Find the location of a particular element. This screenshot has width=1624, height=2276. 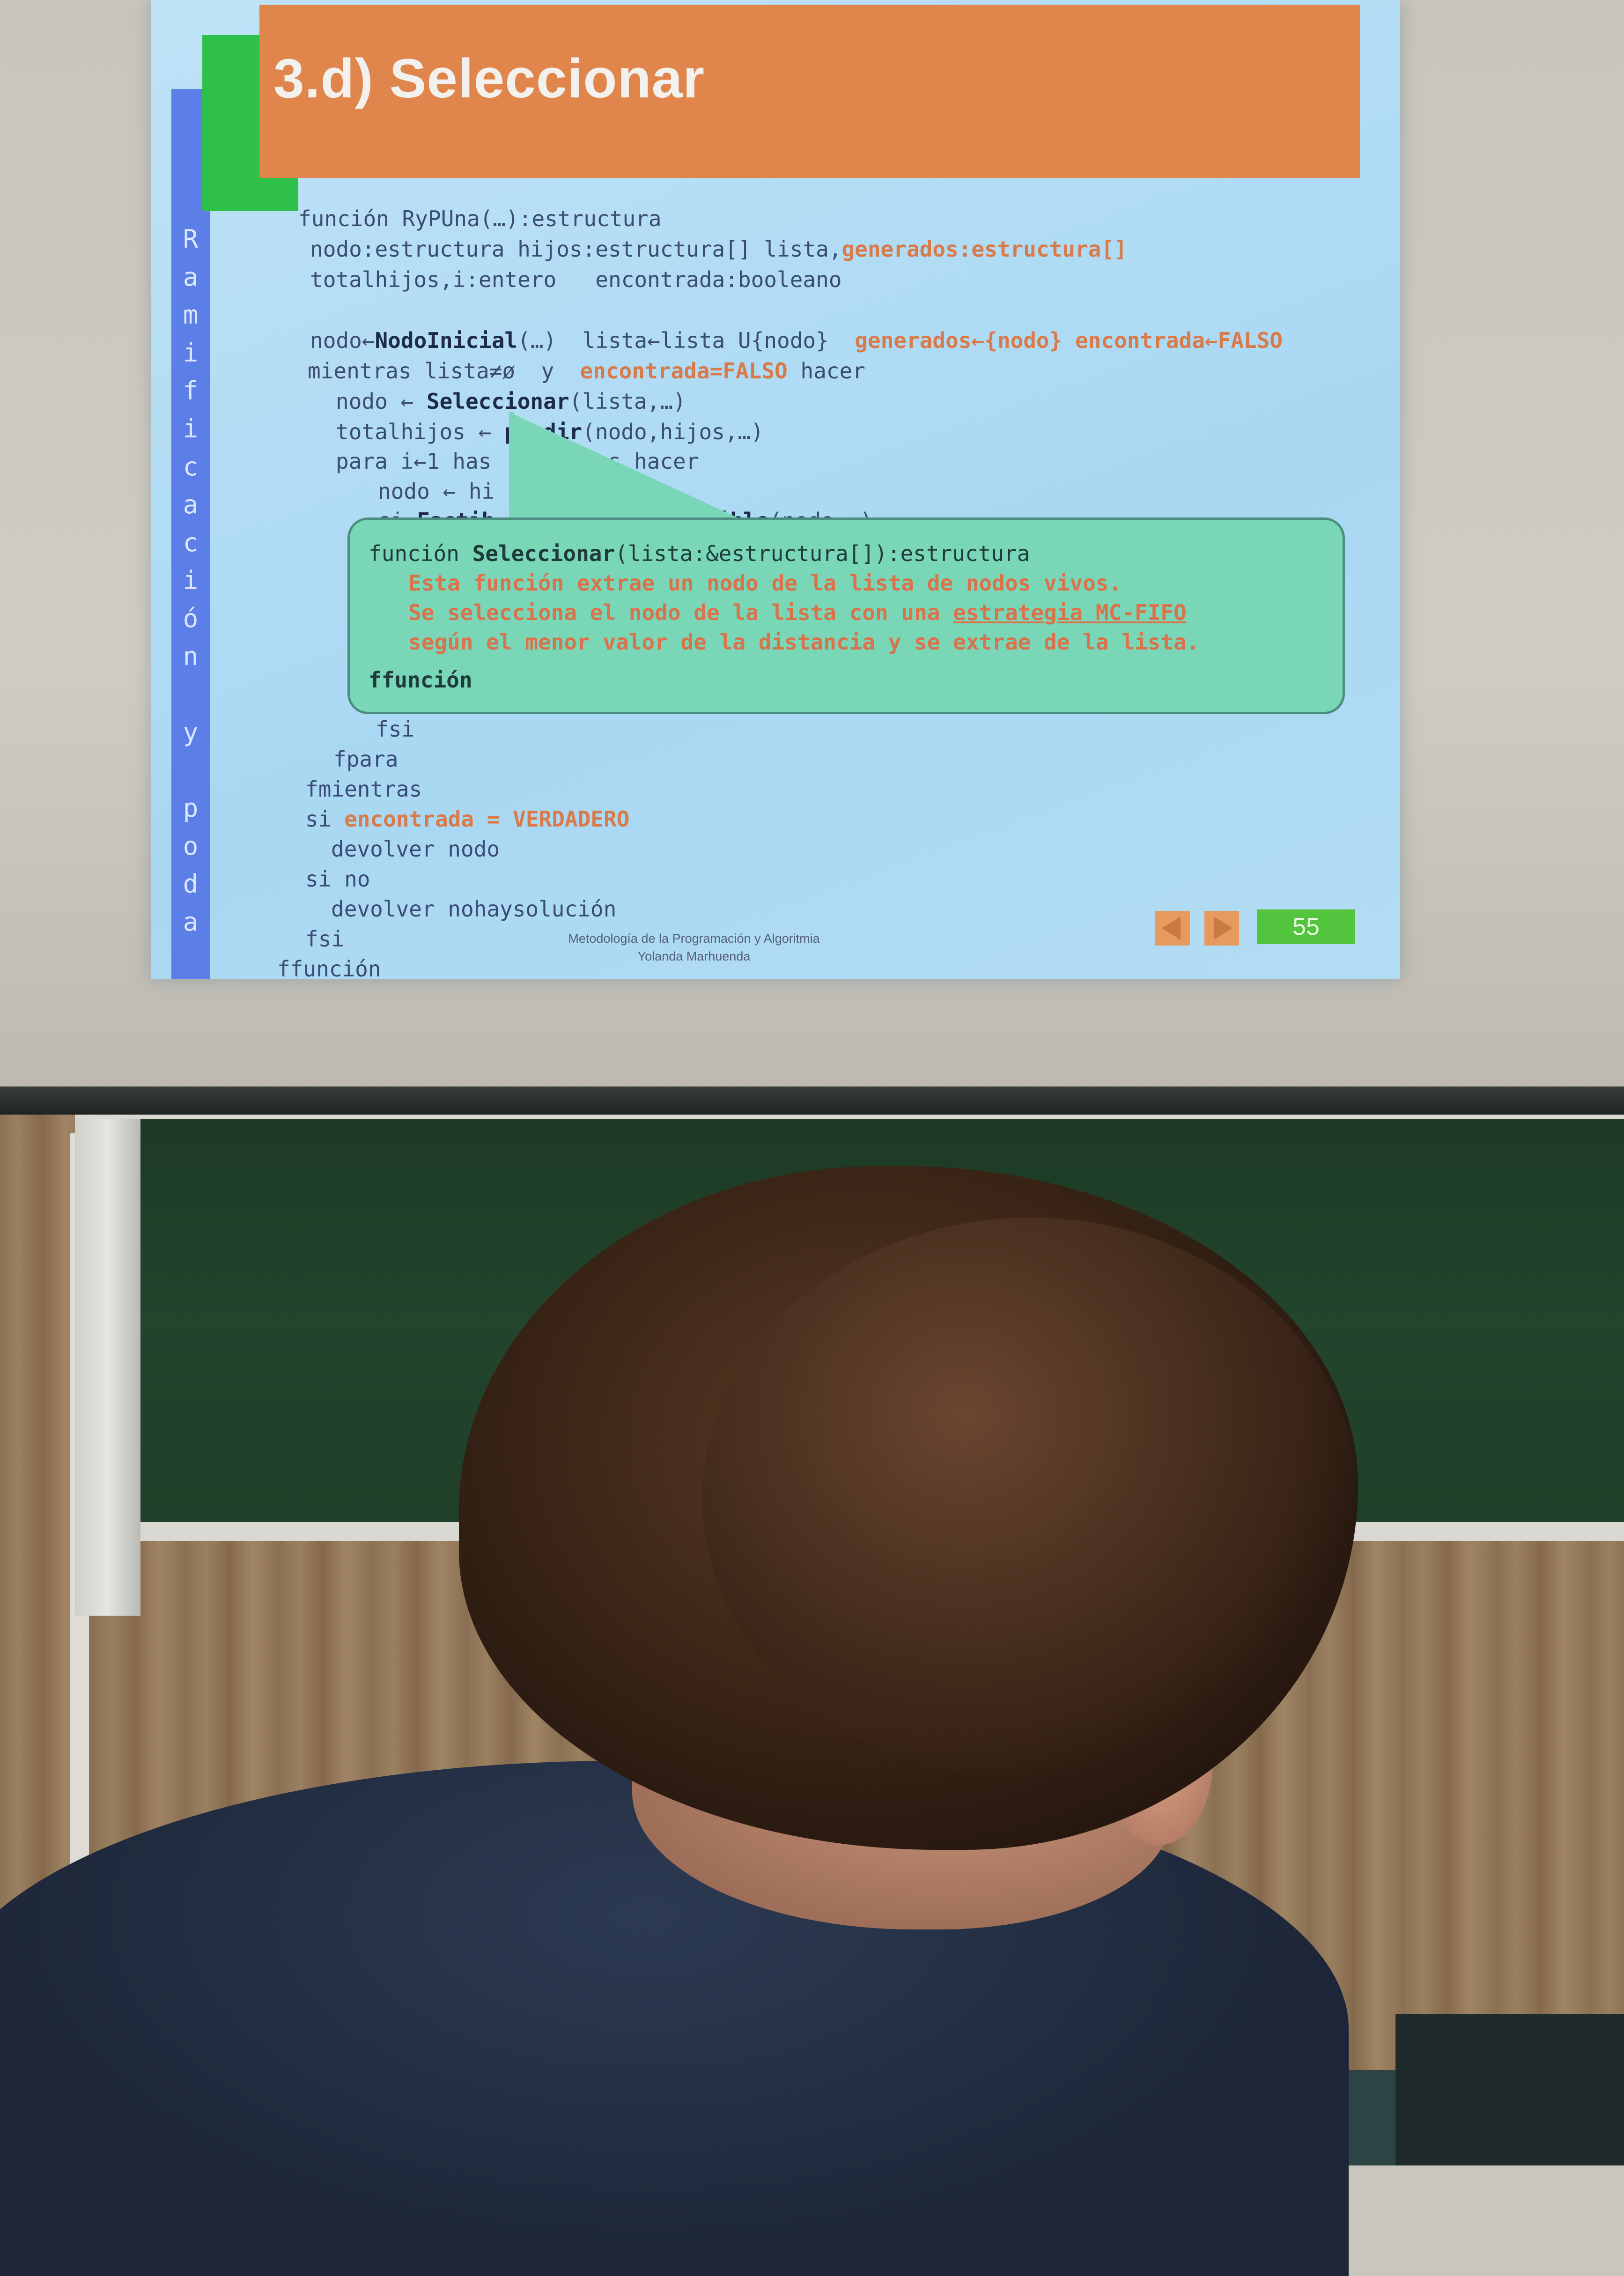

projector-screen-bar is located at coordinates (812, 1100).